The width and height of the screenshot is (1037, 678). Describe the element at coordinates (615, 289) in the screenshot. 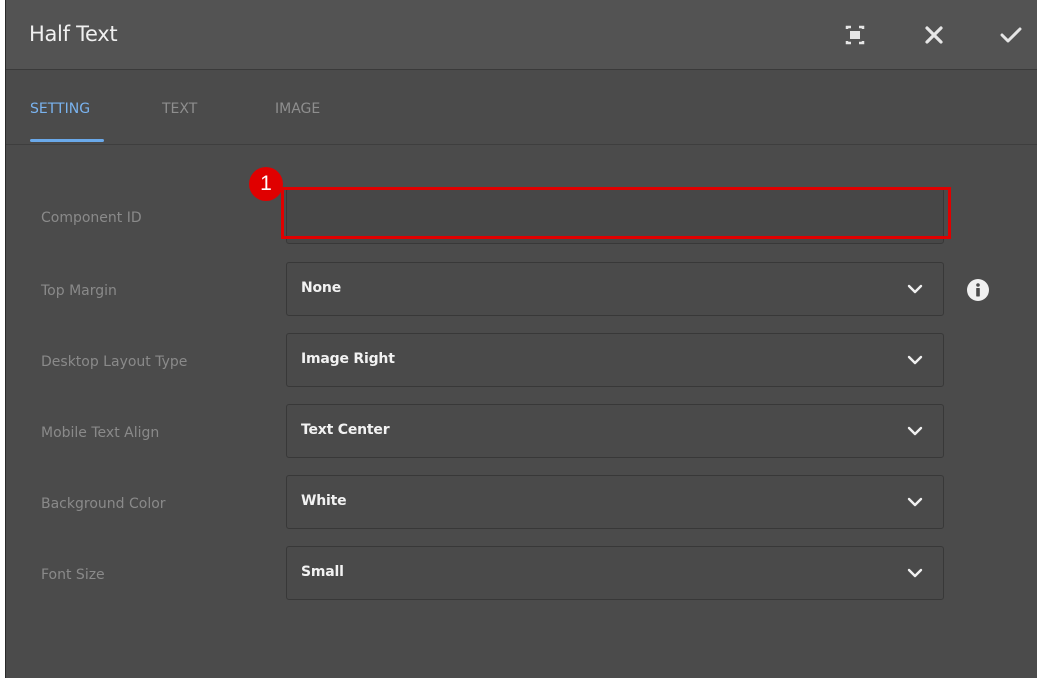

I see `top-margin-select: None` at that location.